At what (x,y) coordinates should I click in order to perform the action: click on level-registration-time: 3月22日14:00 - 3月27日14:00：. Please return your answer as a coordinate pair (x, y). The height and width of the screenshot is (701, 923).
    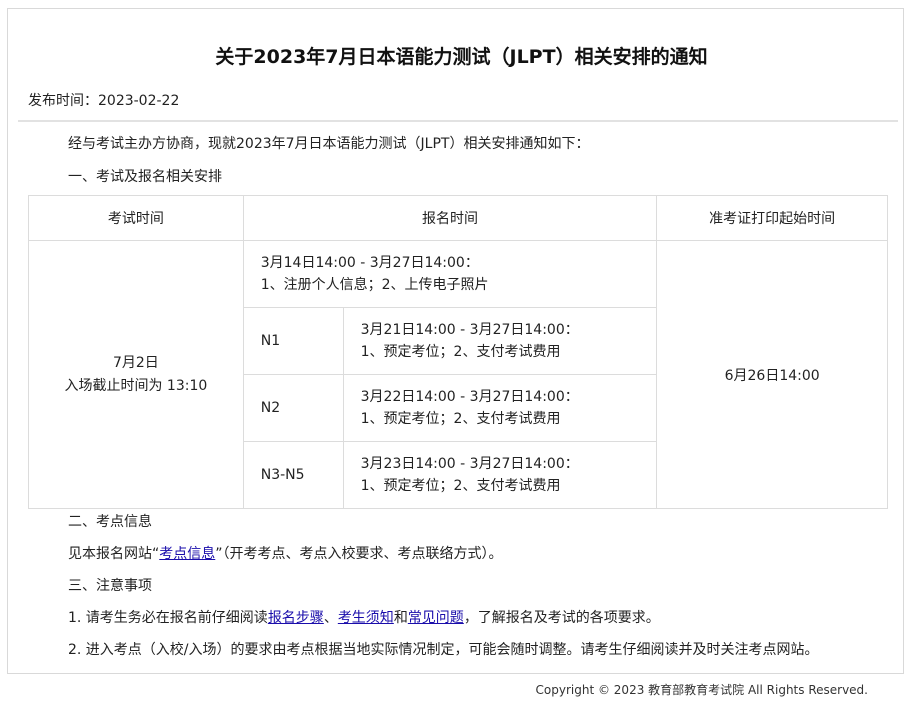
    Looking at the image, I should click on (469, 397).